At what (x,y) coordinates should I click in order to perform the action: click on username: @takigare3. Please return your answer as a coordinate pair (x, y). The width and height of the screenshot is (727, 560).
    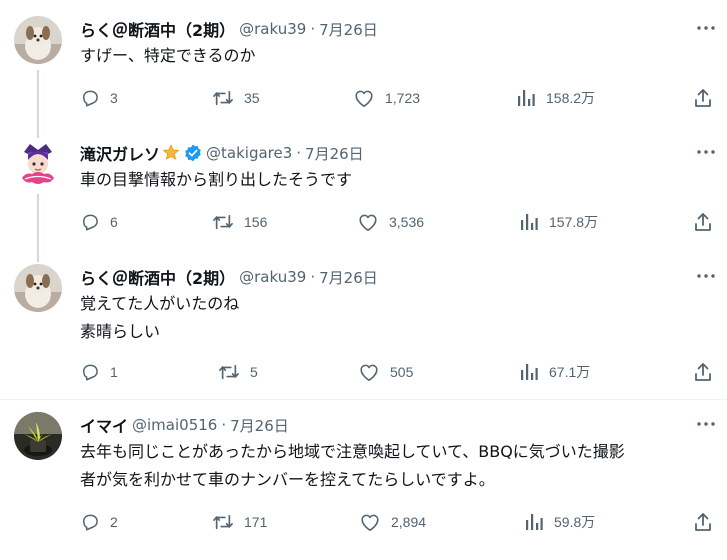
    Looking at the image, I should click on (249, 153).